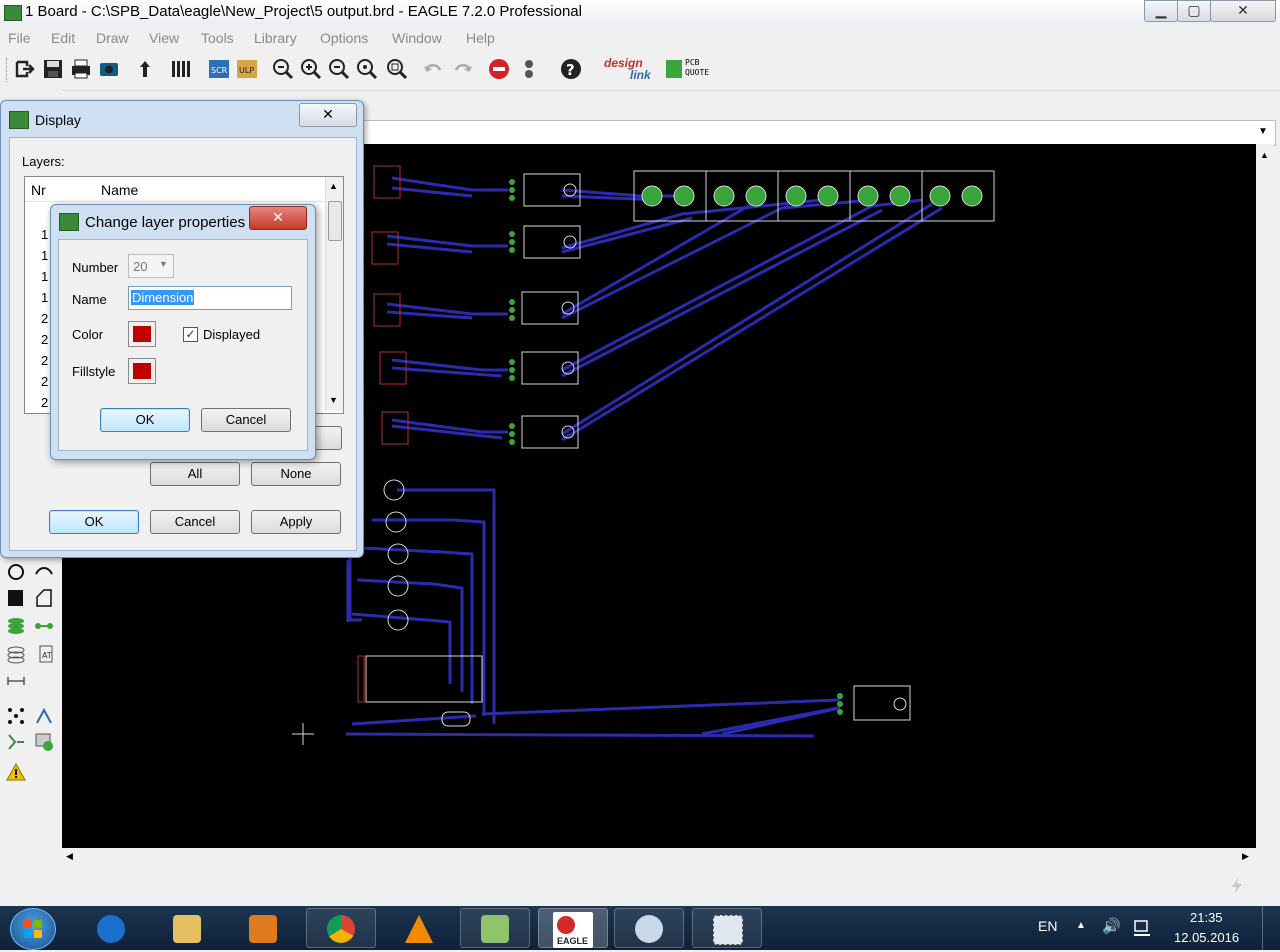 Image resolution: width=1280 pixels, height=952 pixels. I want to click on circle-tool-icon, so click(16, 572).